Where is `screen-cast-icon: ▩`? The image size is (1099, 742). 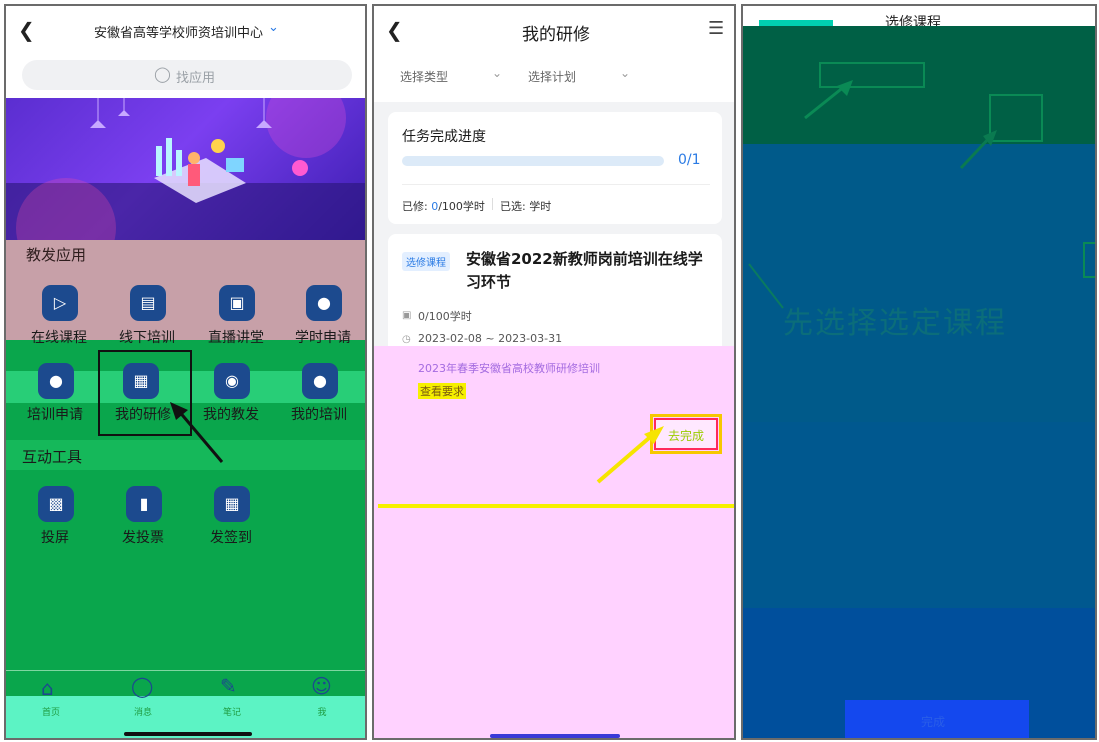
screen-cast-icon: ▩ is located at coordinates (56, 504).